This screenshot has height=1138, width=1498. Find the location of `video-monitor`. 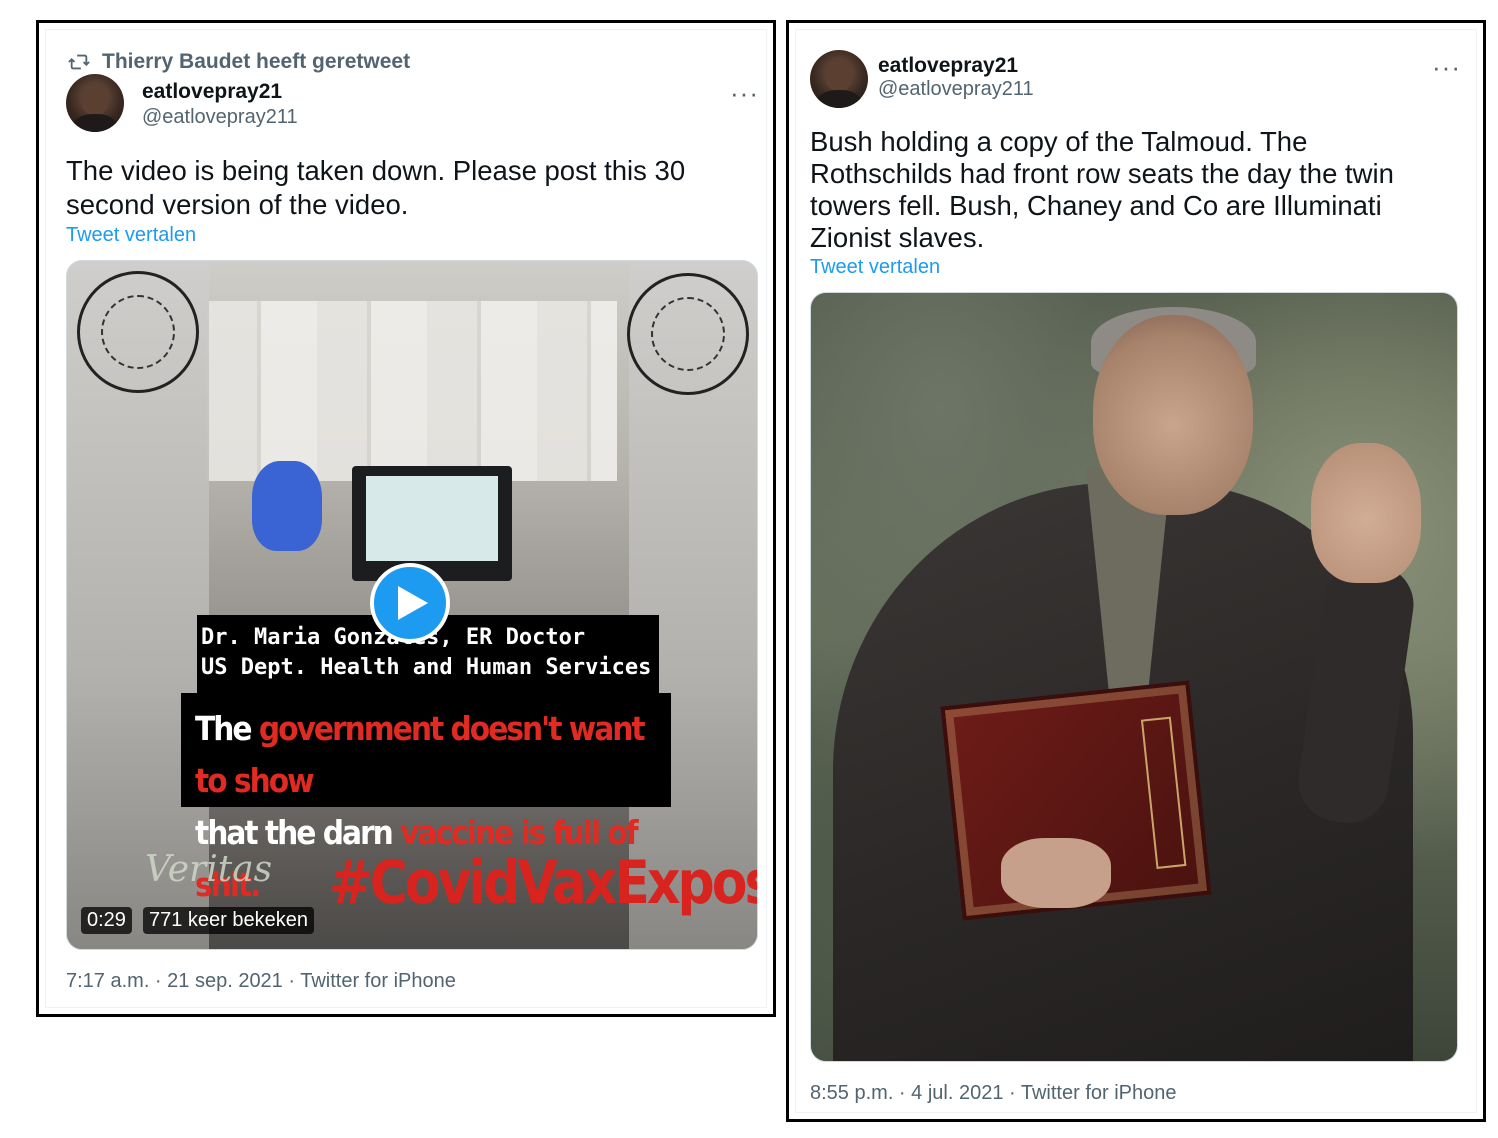

video-monitor is located at coordinates (432, 523).